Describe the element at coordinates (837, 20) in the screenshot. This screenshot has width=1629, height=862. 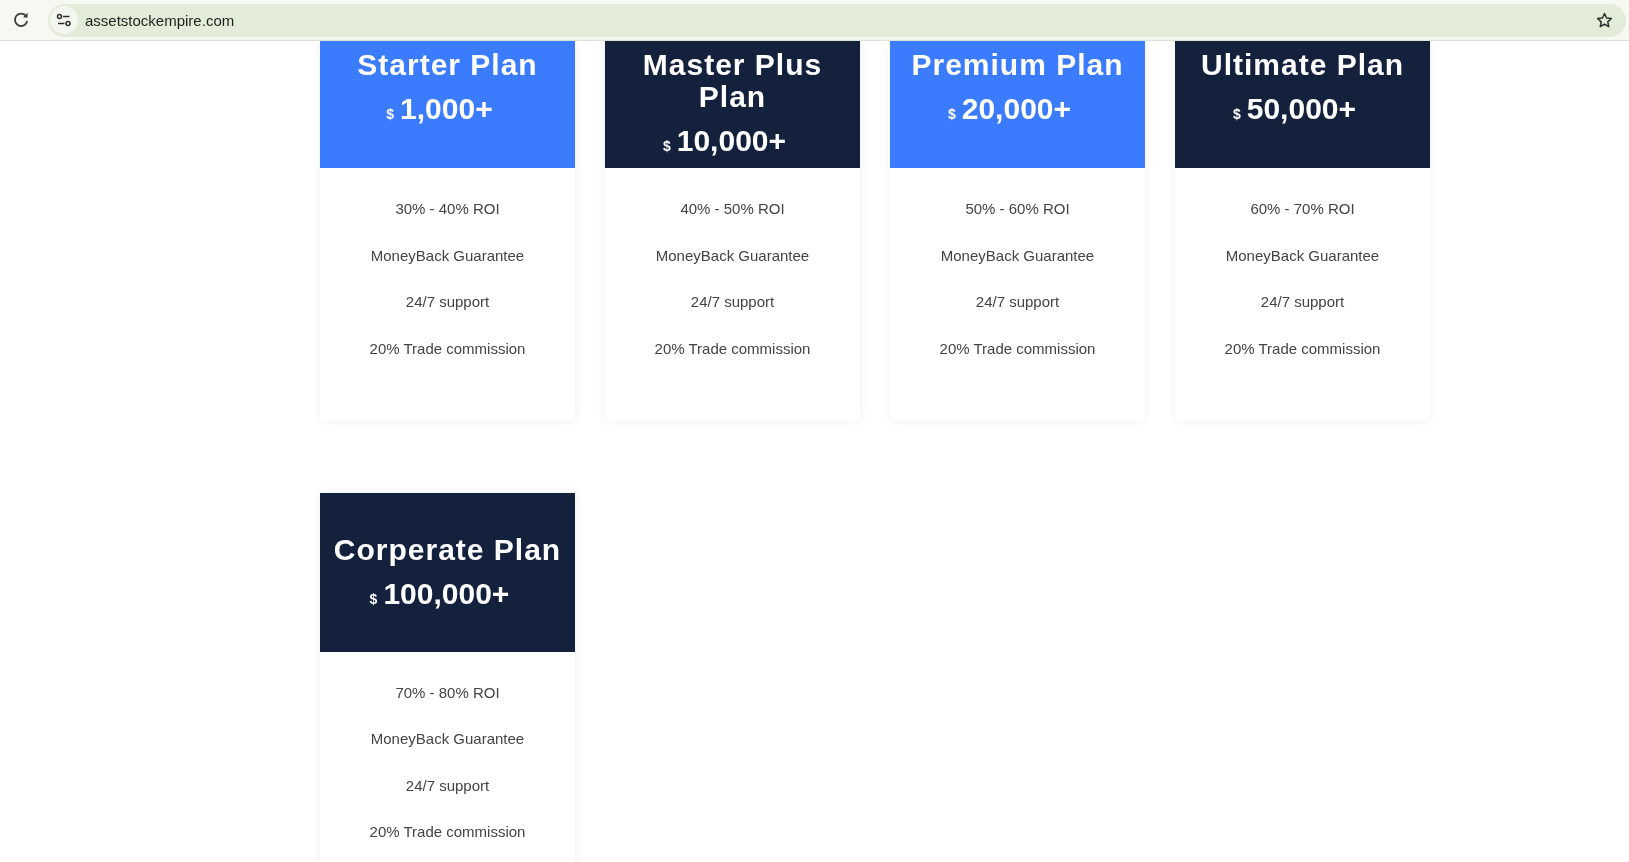
I see `address-bar: assetstockempire.com` at that location.